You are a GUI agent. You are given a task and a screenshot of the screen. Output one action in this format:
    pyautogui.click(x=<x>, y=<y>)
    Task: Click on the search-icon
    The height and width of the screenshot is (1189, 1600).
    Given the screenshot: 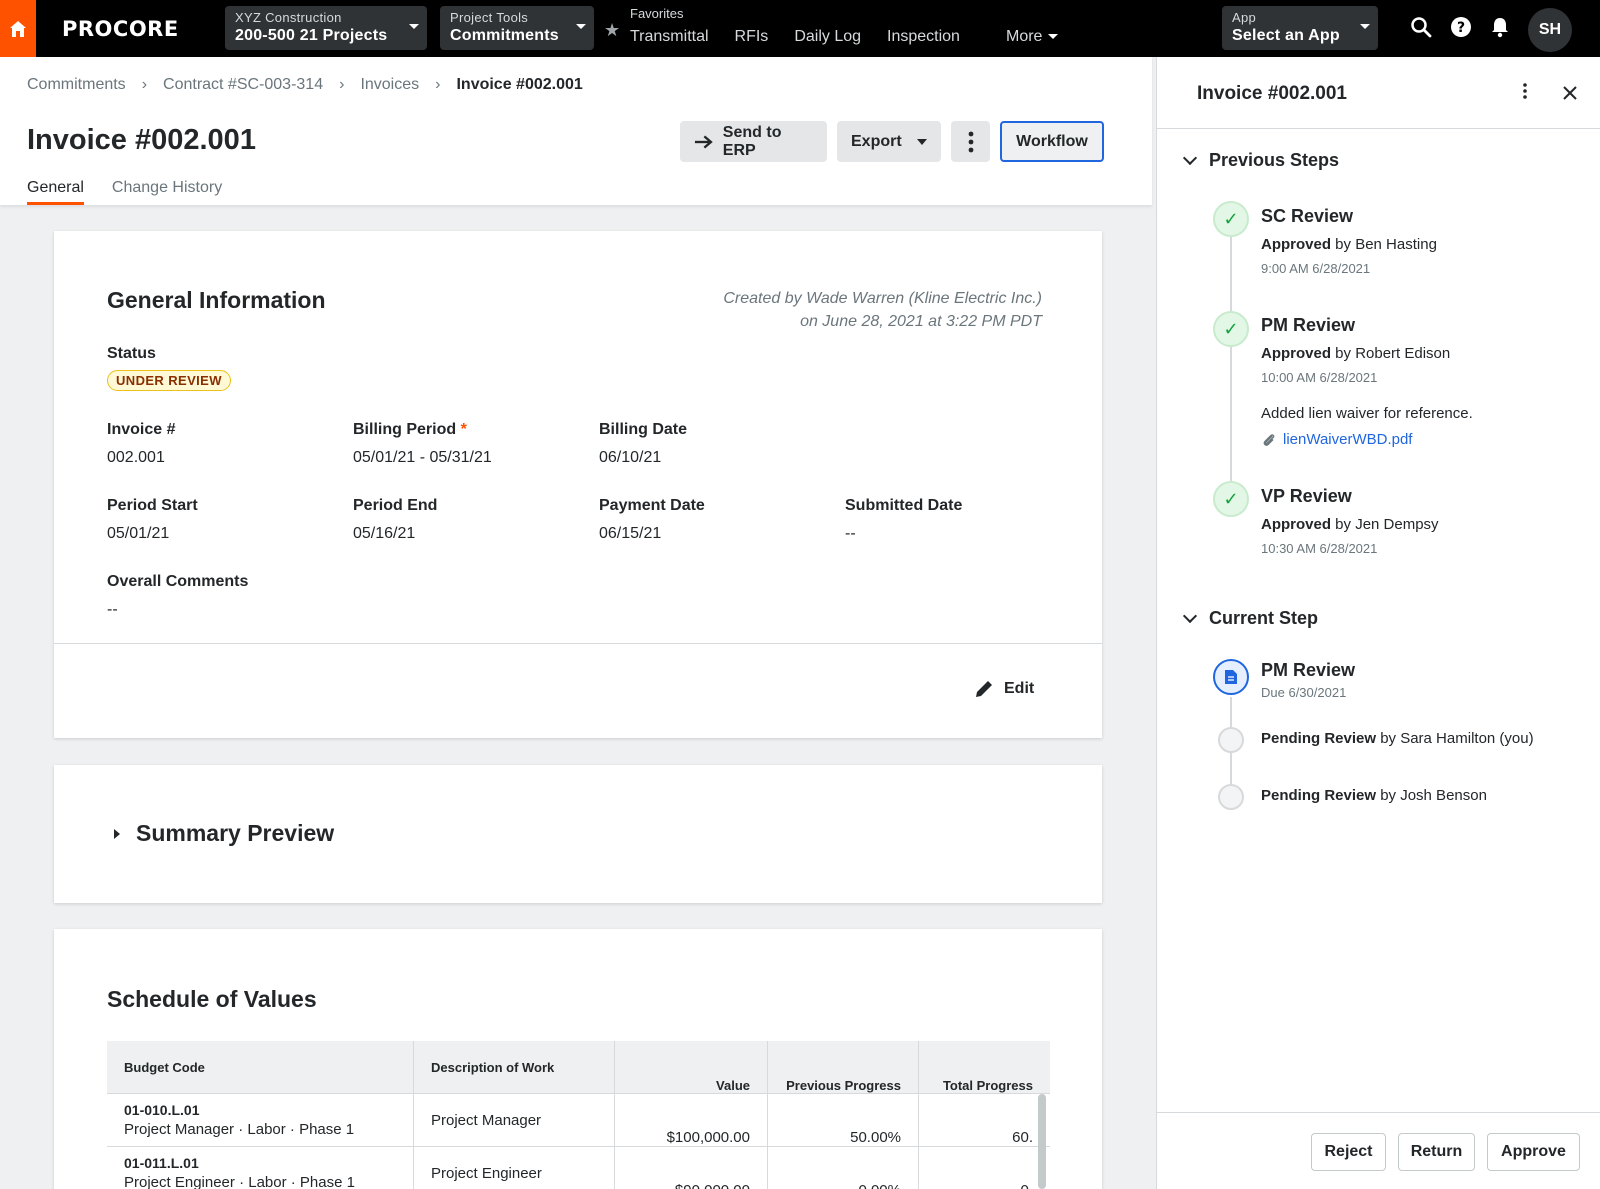 What is the action you would take?
    pyautogui.click(x=1421, y=27)
    